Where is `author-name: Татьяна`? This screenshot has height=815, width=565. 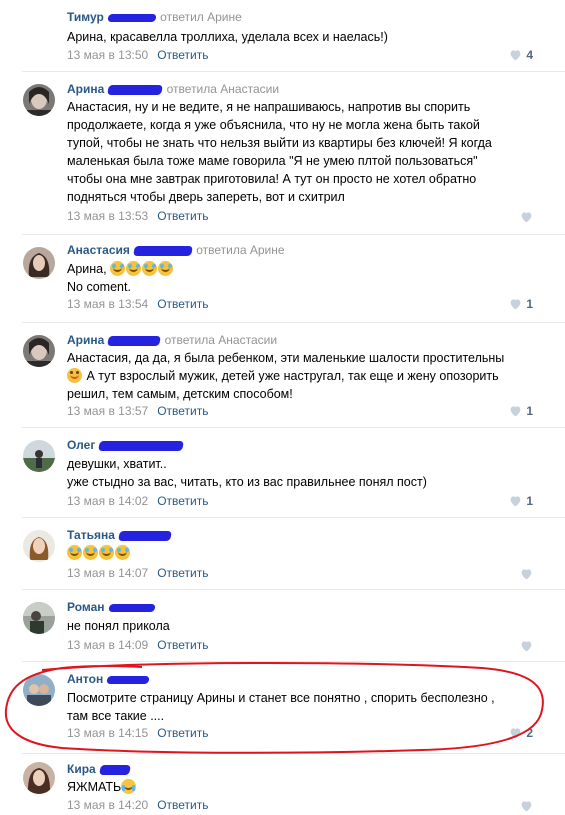
author-name: Татьяна is located at coordinates (91, 535).